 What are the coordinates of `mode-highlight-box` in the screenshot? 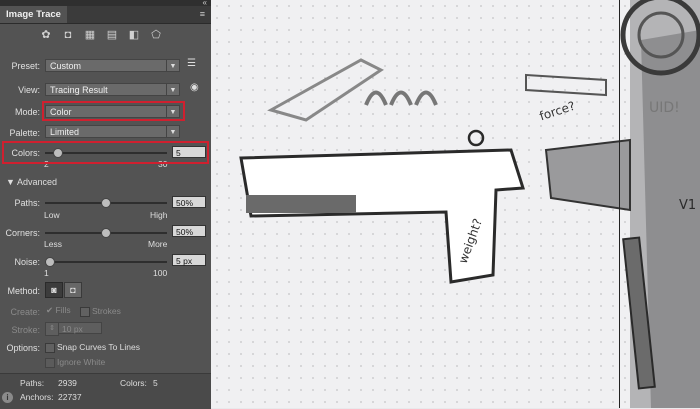 It's located at (113, 111).